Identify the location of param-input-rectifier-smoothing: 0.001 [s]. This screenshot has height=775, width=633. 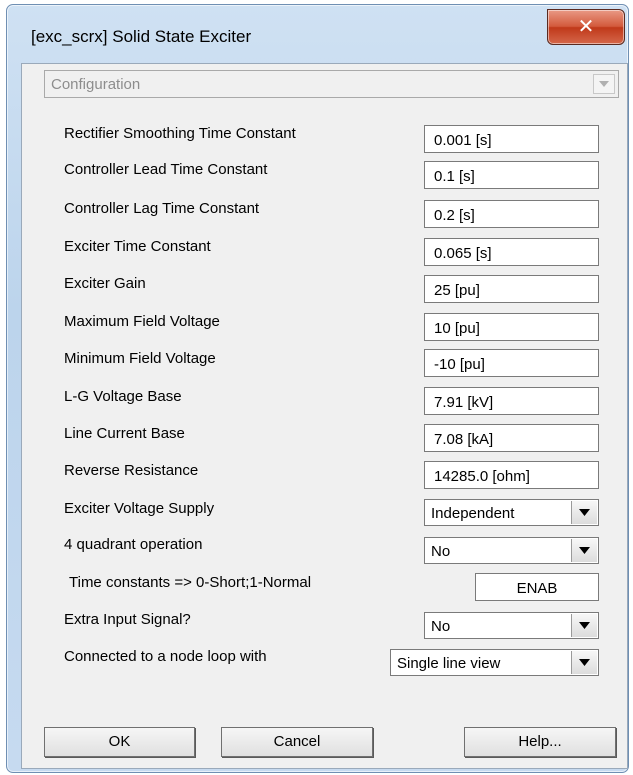
(511, 139).